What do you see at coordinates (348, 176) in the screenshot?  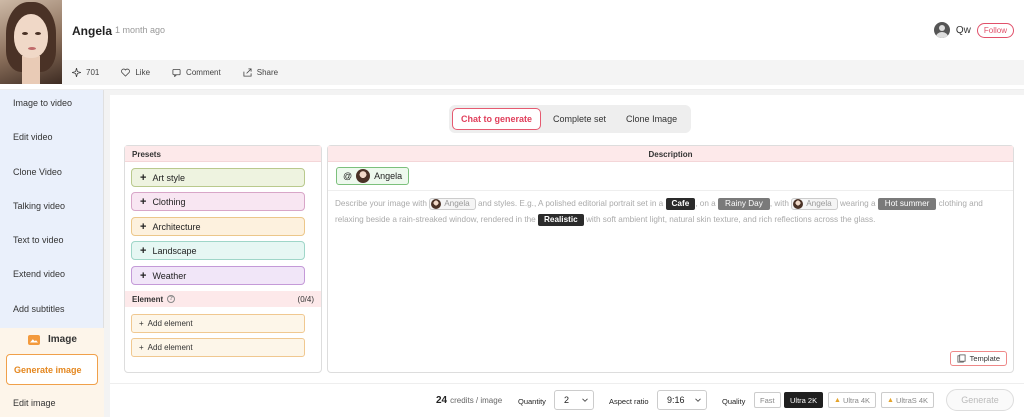 I see `mention-at: @` at bounding box center [348, 176].